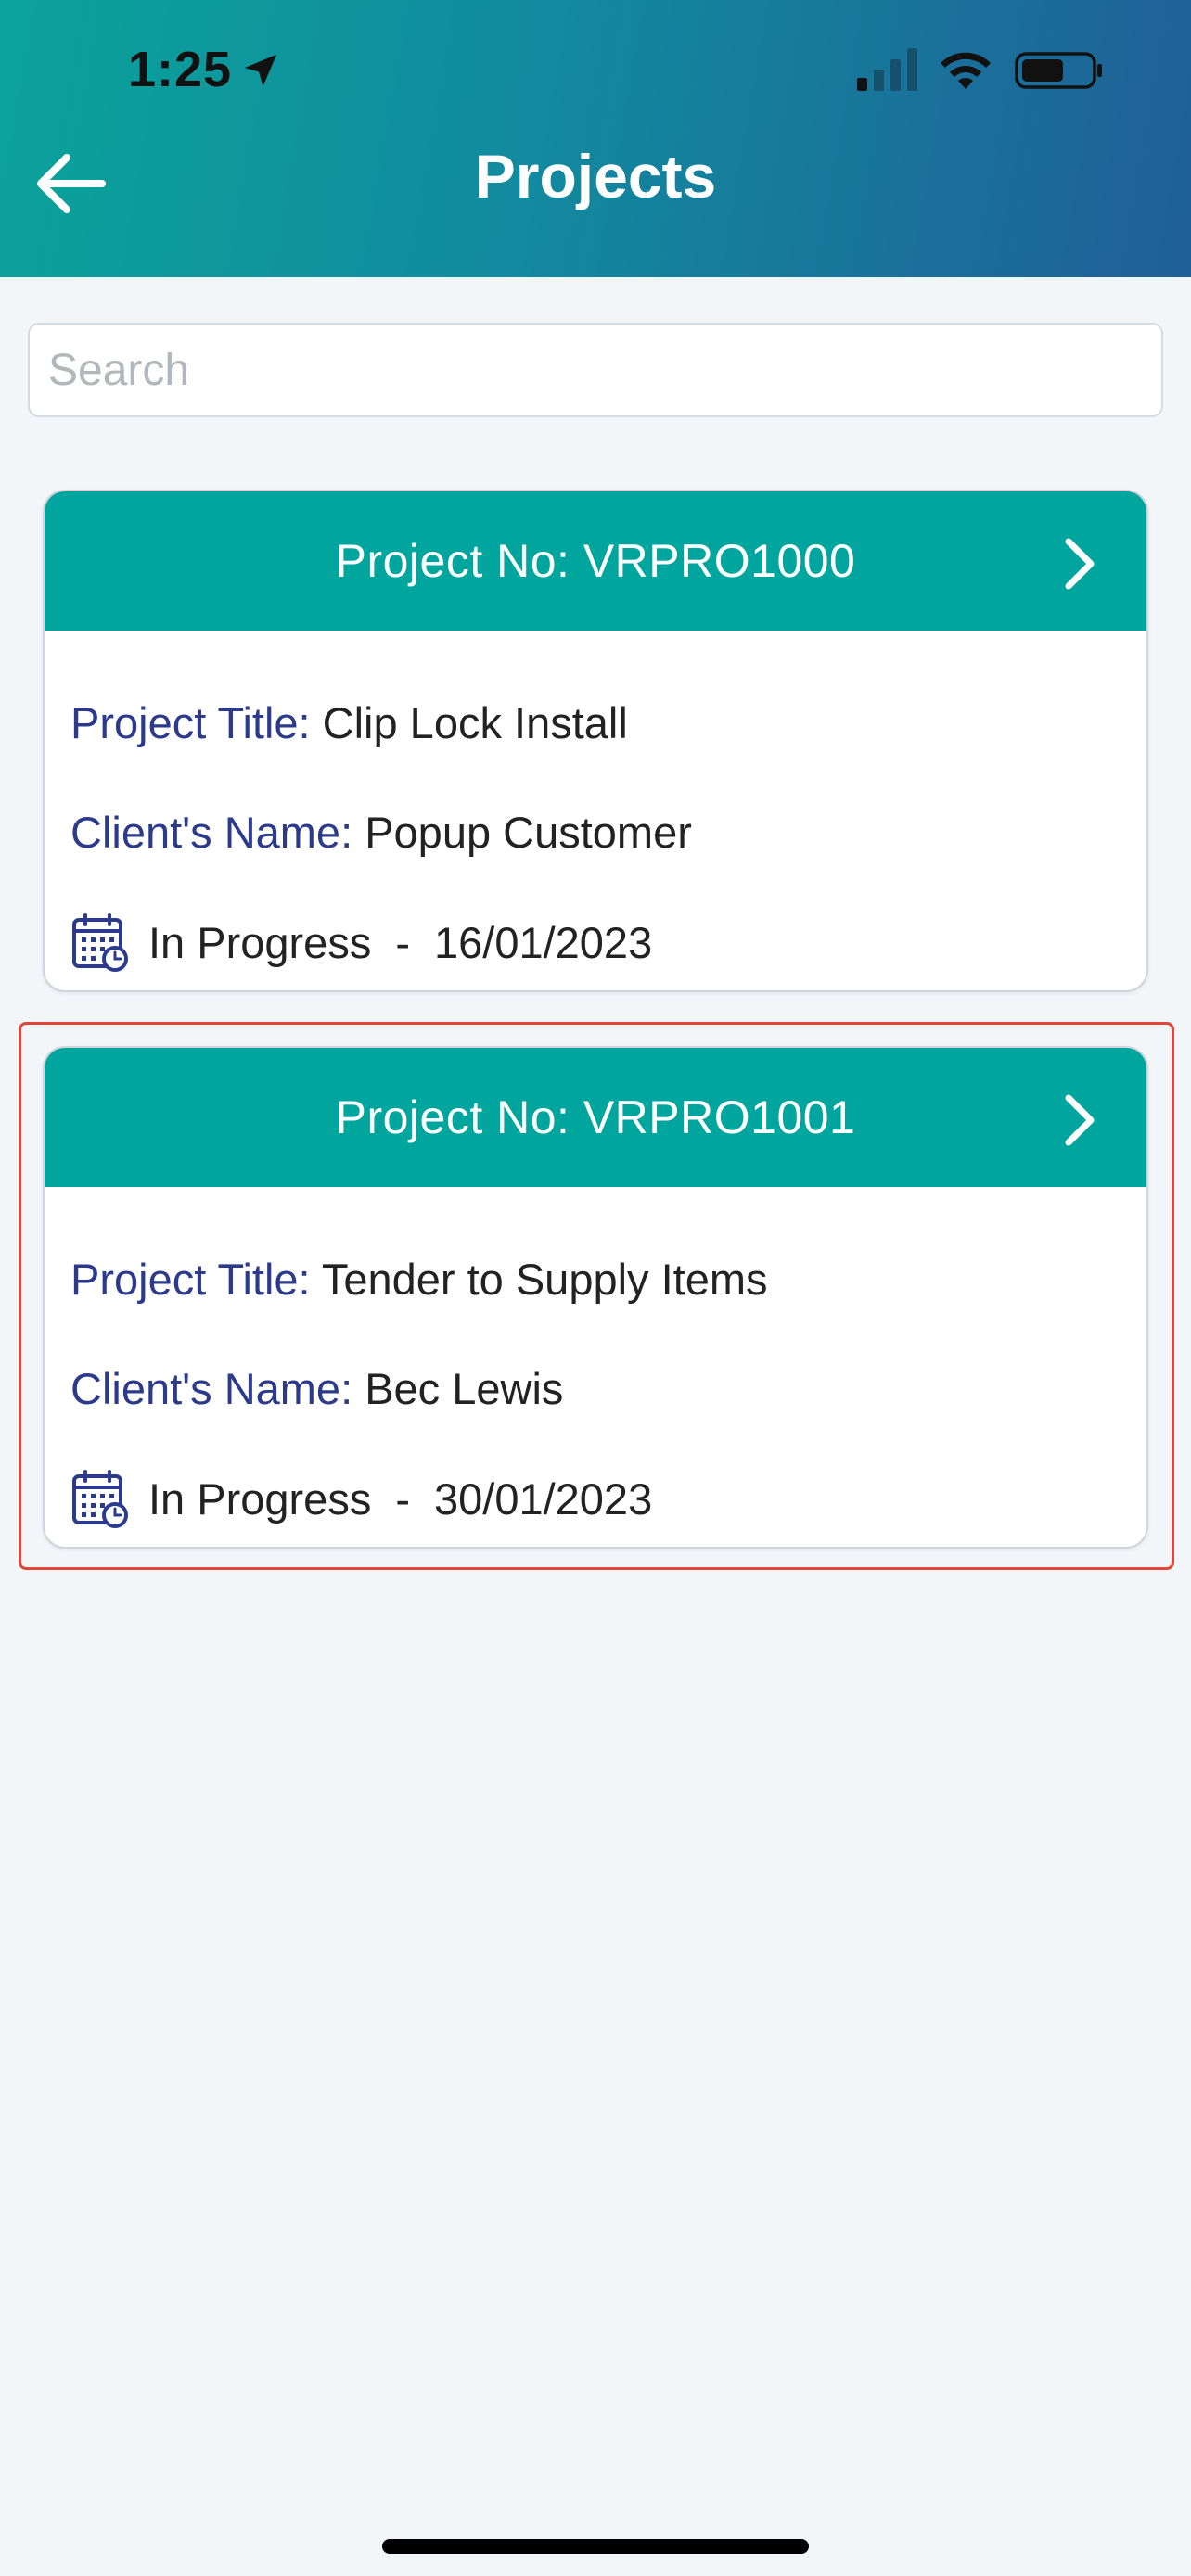 The width and height of the screenshot is (1191, 2576). I want to click on client-name-row: Client's Name: Popup Customer, so click(381, 833).